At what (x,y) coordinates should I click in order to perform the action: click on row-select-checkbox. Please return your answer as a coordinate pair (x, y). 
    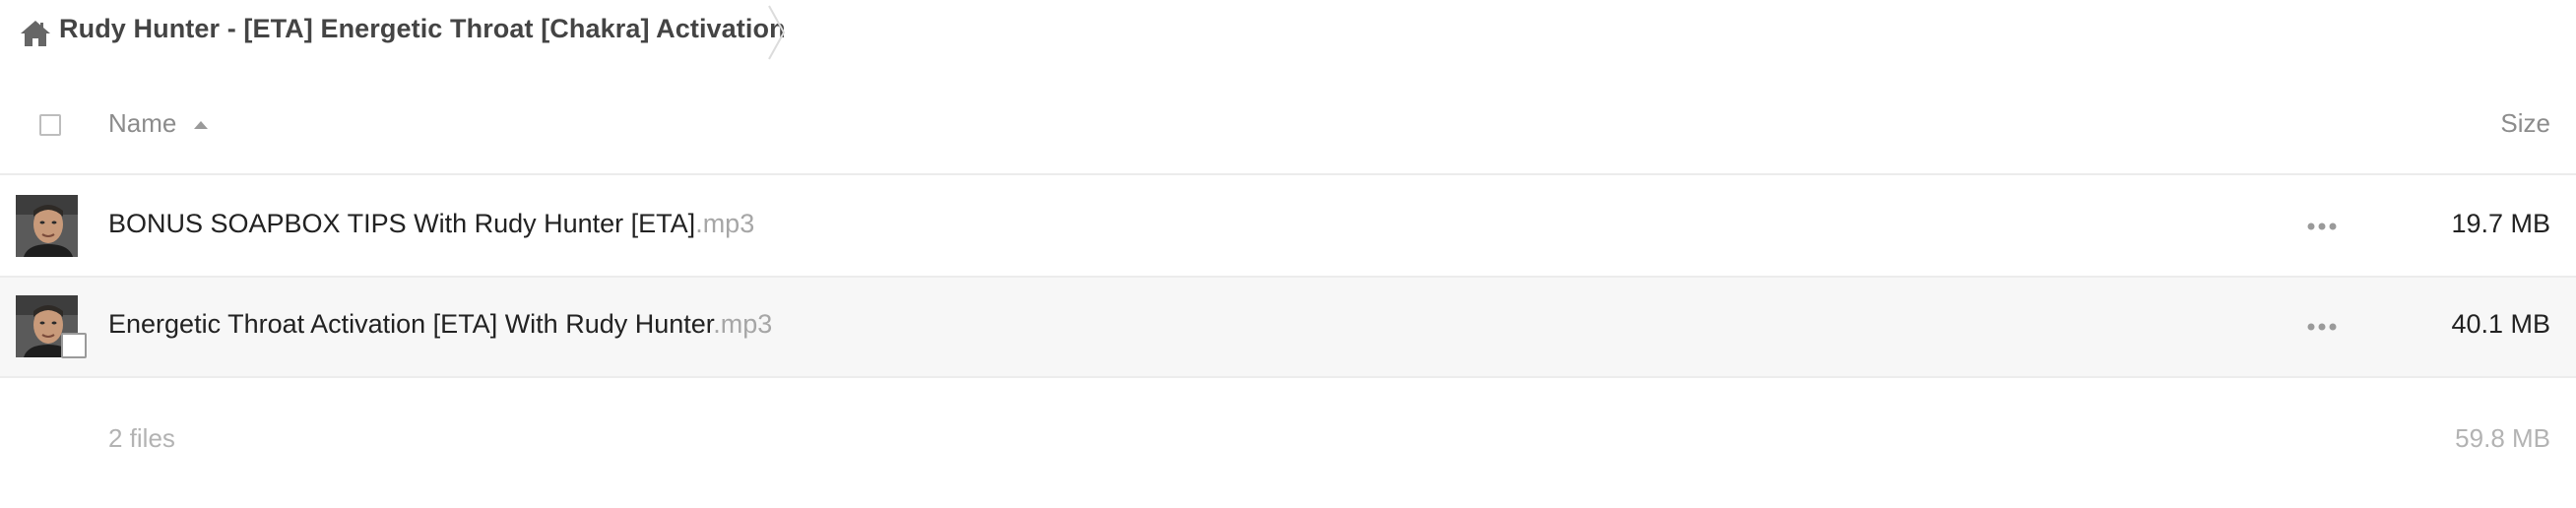
    Looking at the image, I should click on (74, 345).